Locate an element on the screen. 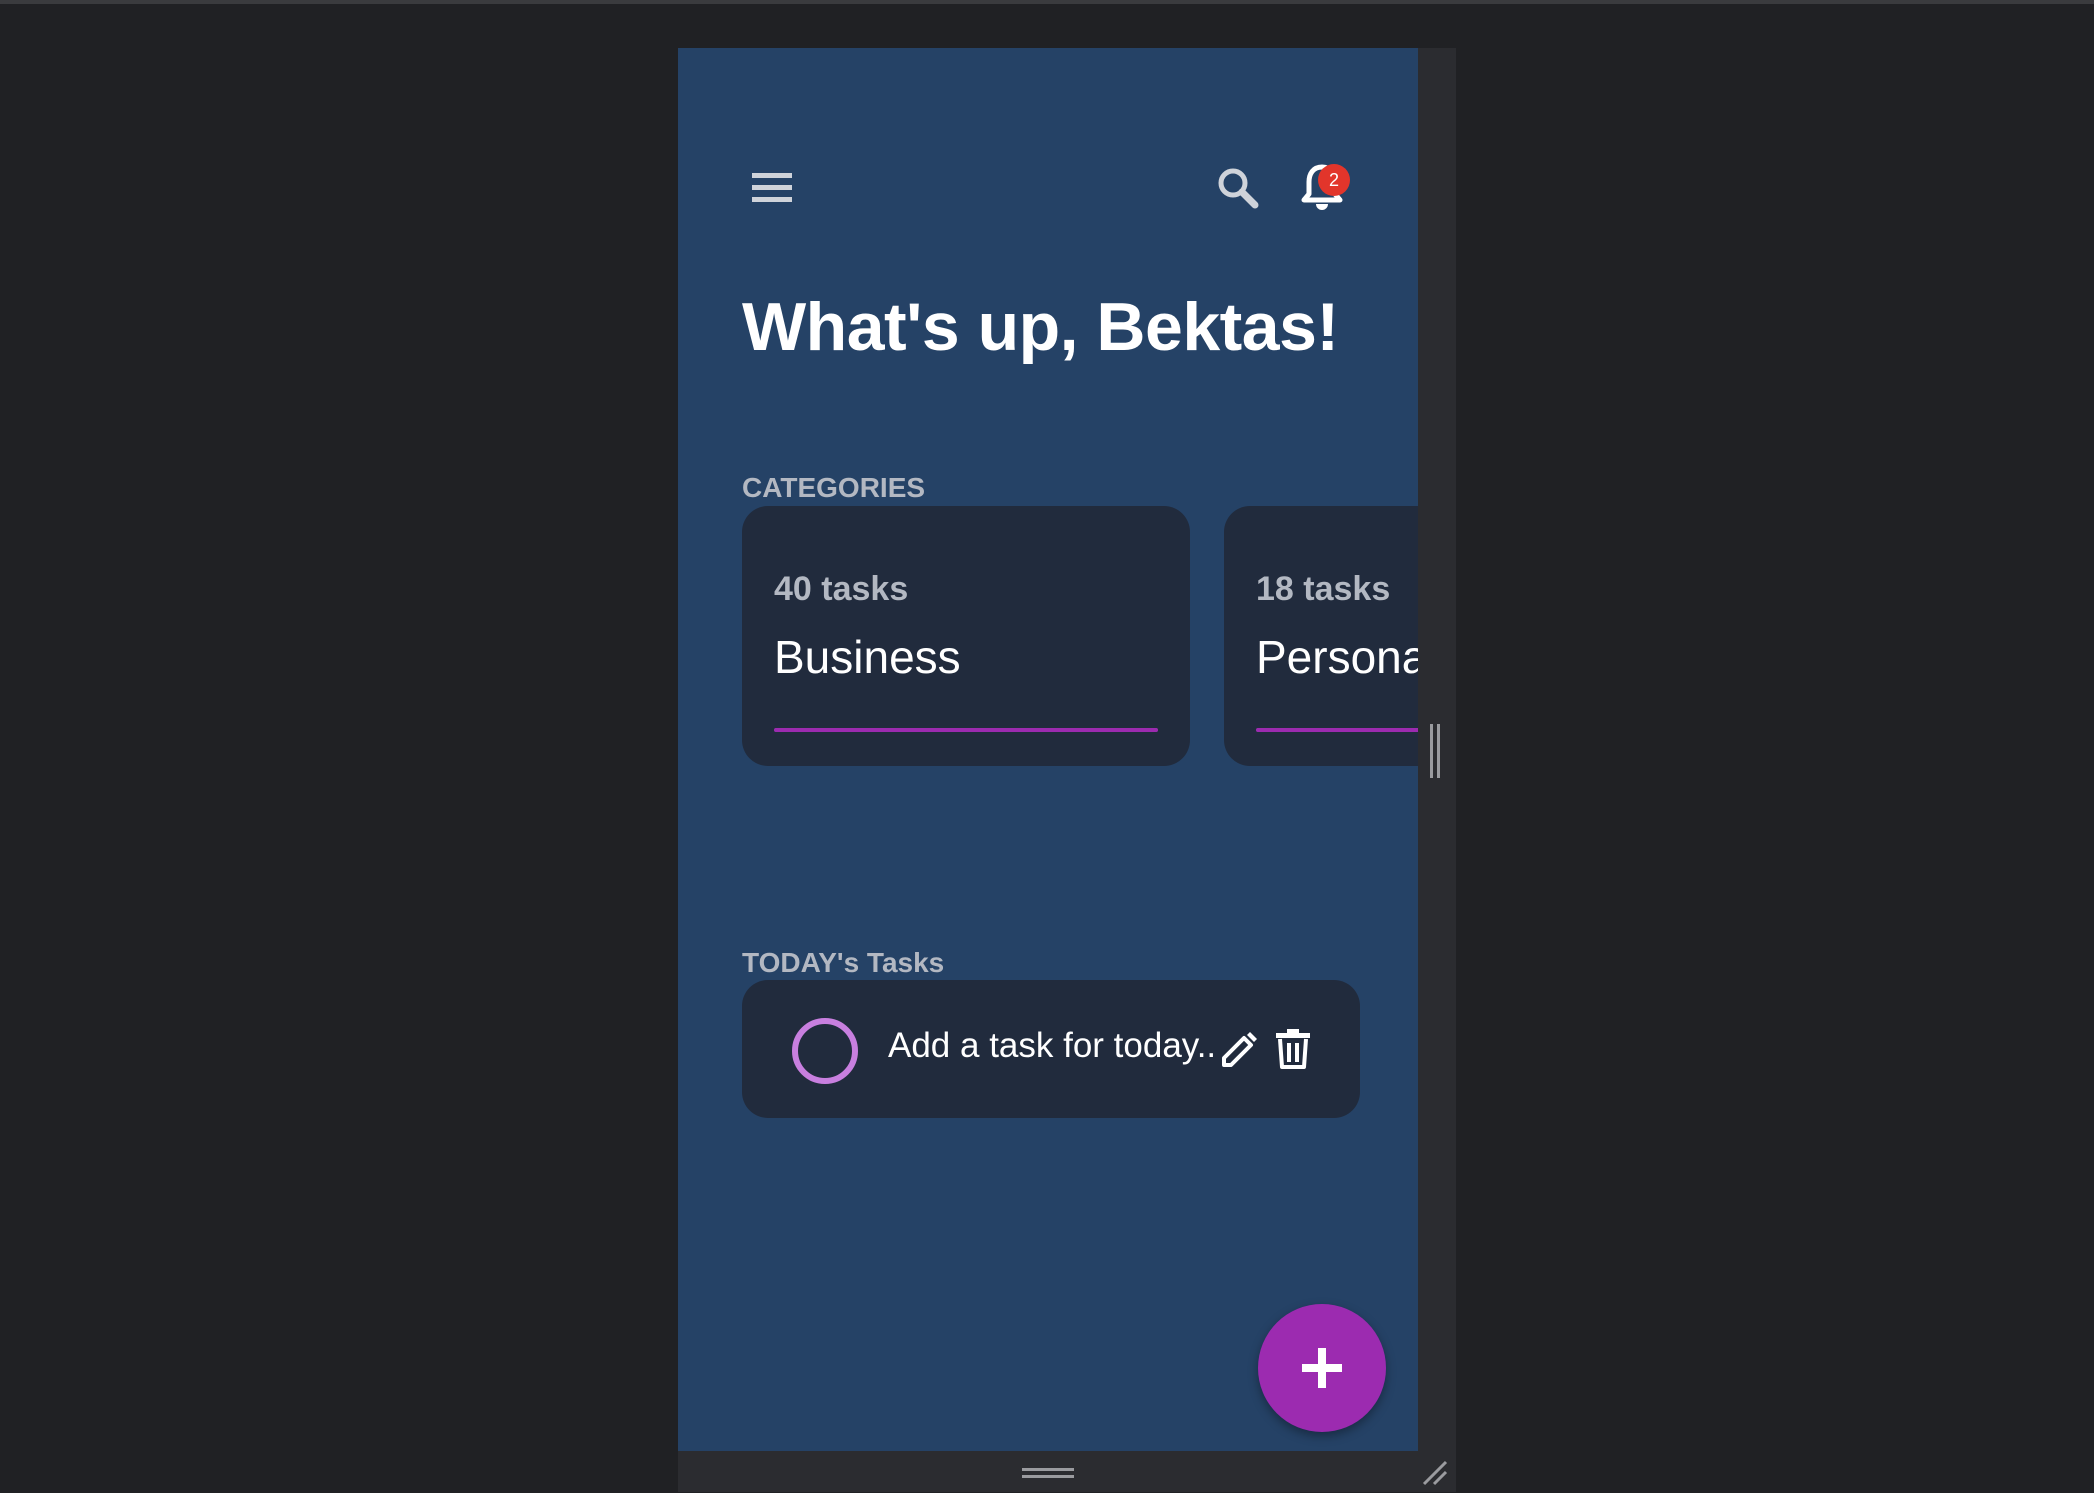  bottom-resize-handle is located at coordinates (1048, 1473).